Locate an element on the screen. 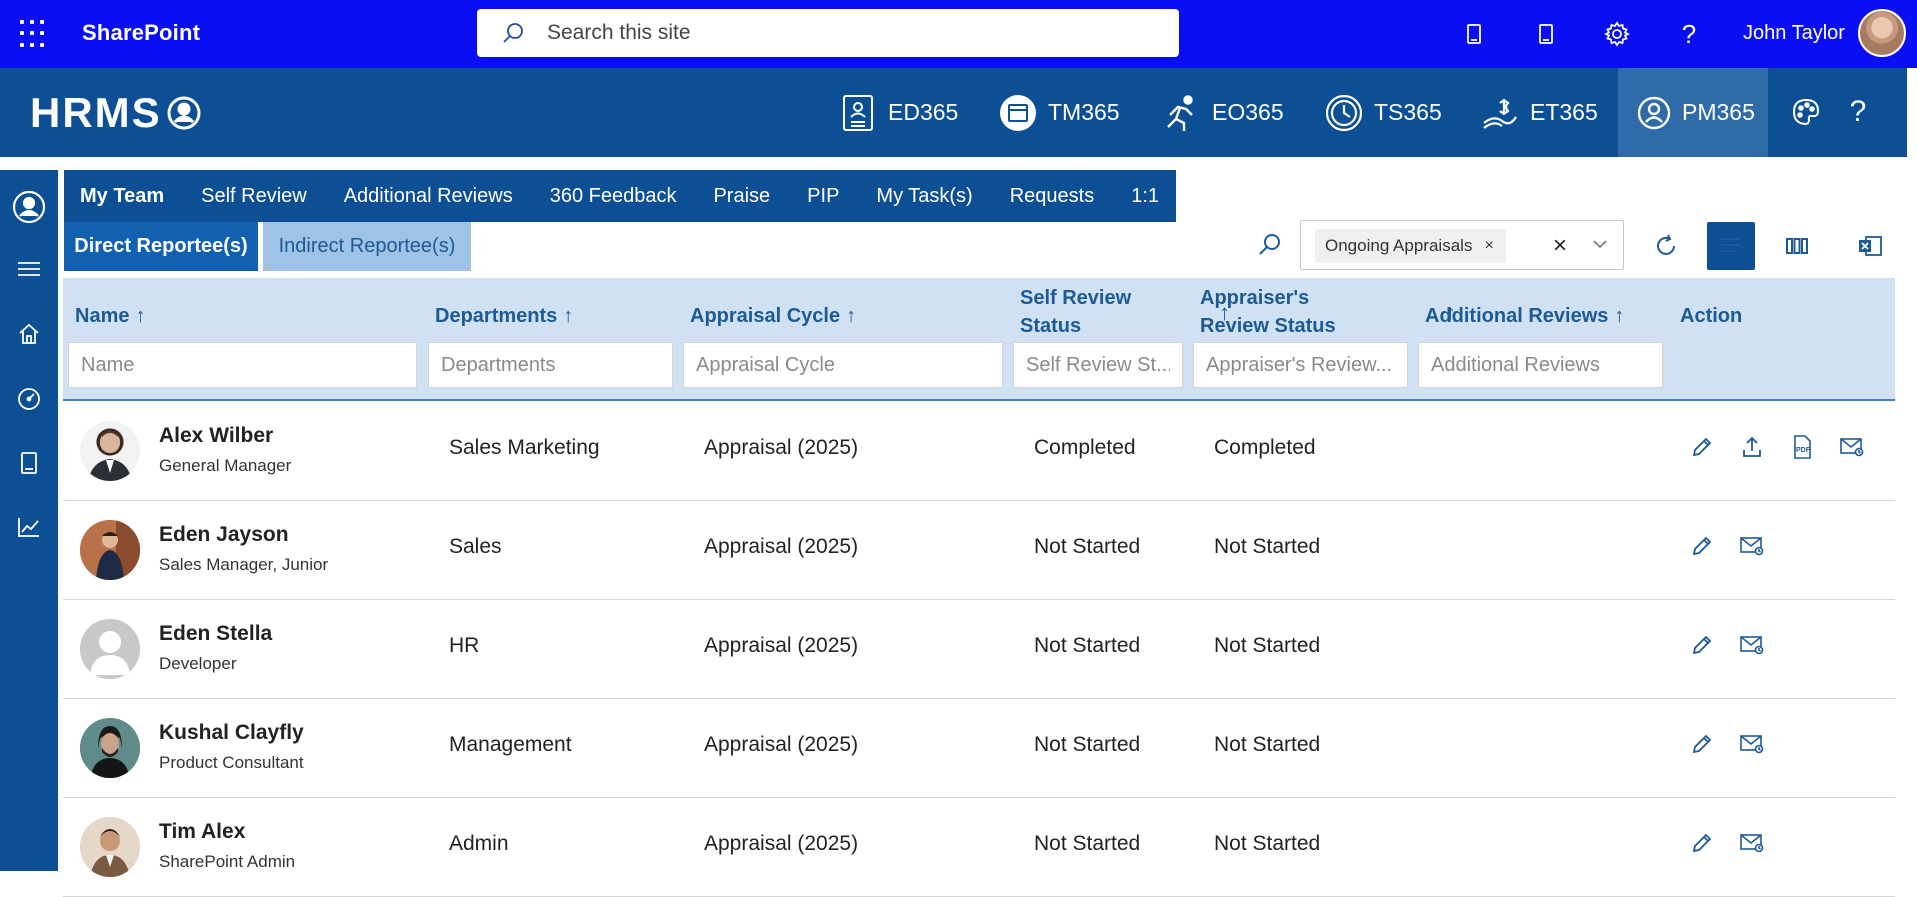 The height and width of the screenshot is (897, 1917). device-icon is located at coordinates (1546, 34).